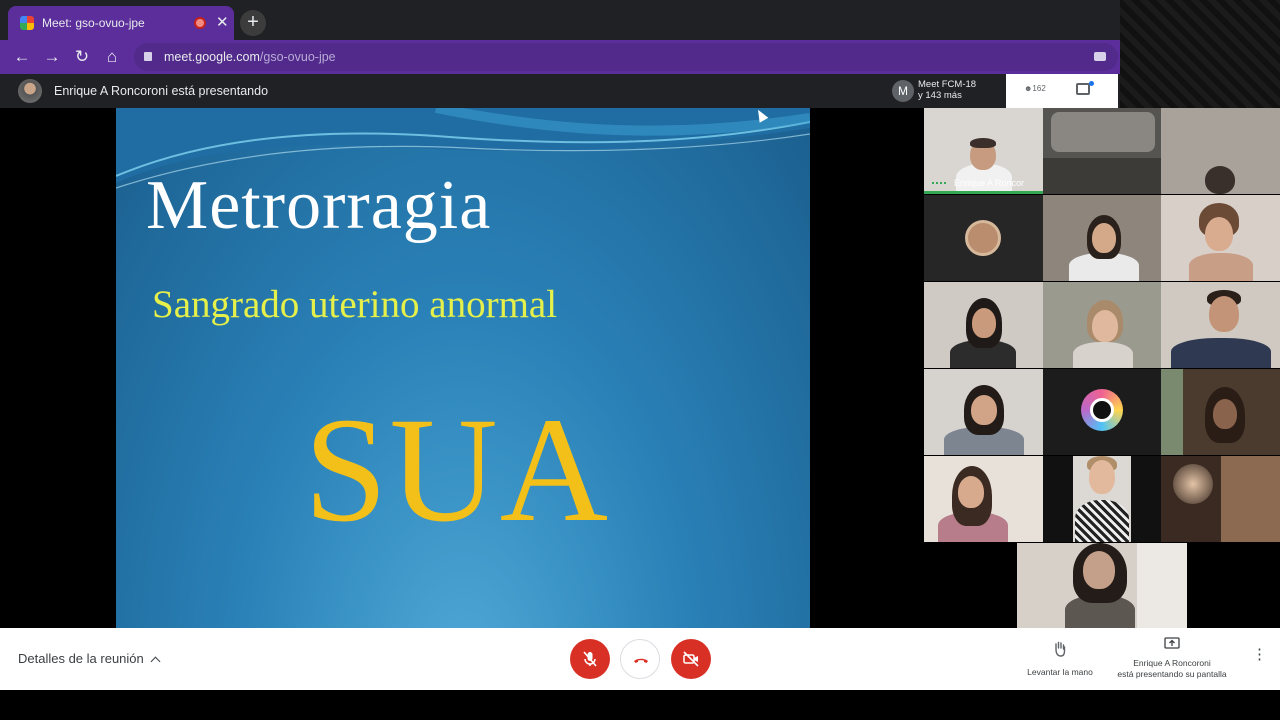 This screenshot has width=1280, height=720. What do you see at coordinates (253, 23) in the screenshot?
I see `new-tab-button: +` at bounding box center [253, 23].